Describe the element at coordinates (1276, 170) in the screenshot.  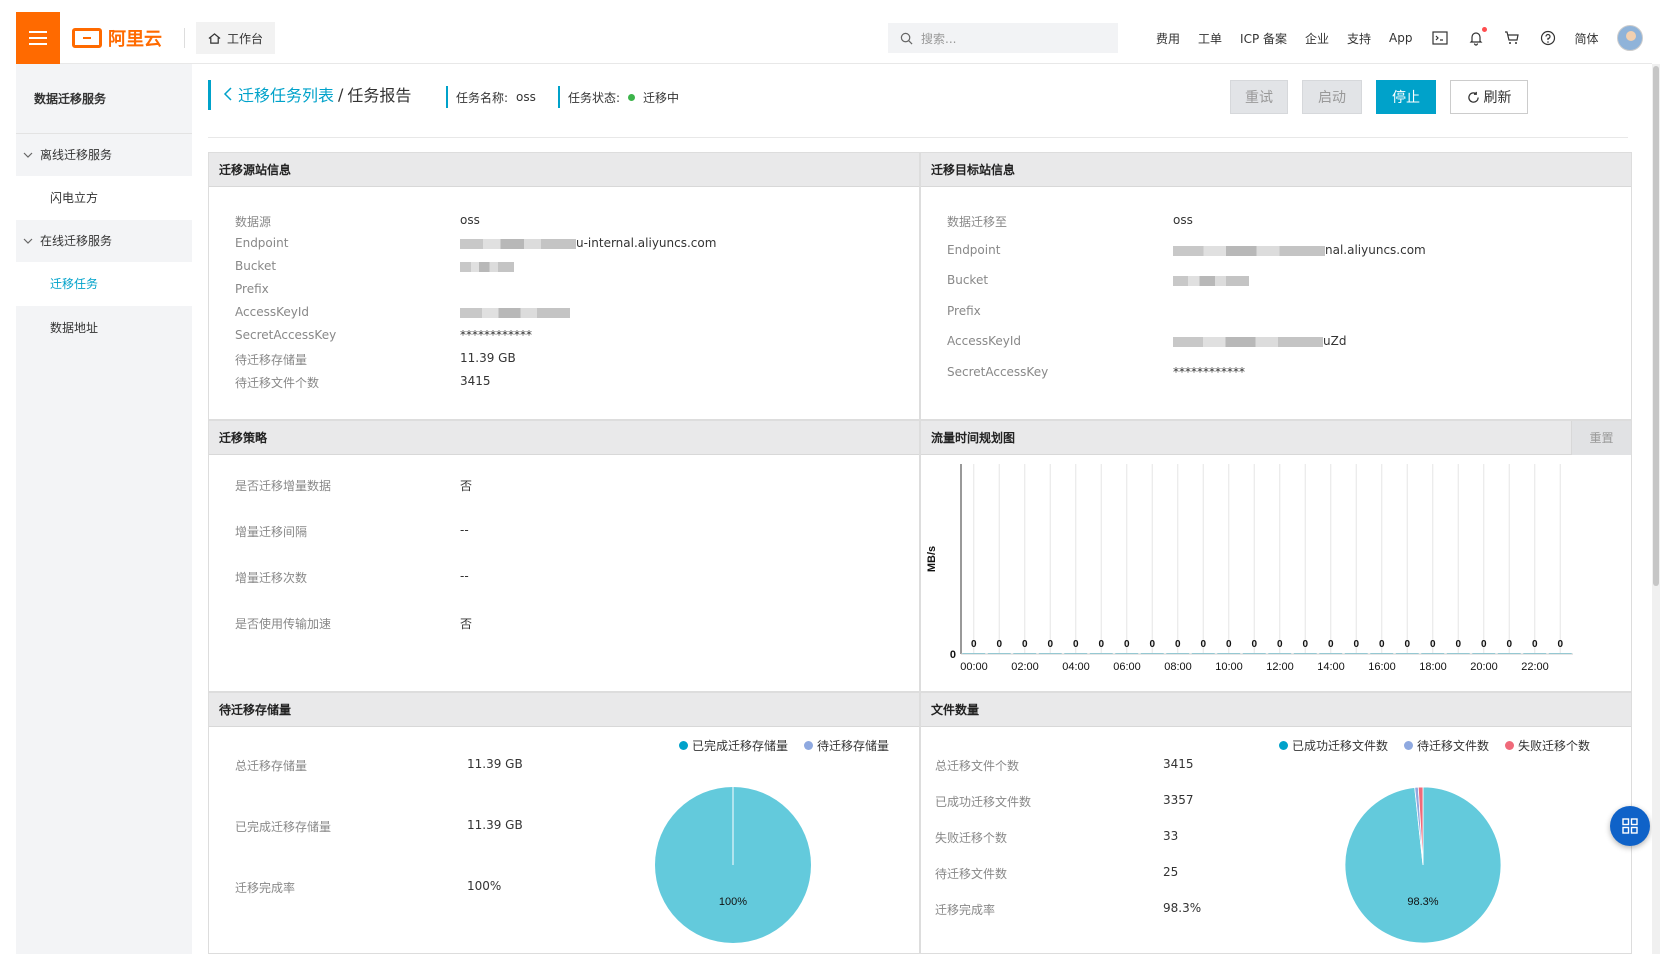
I see `target-panel-title: 迁移目标站信息` at that location.